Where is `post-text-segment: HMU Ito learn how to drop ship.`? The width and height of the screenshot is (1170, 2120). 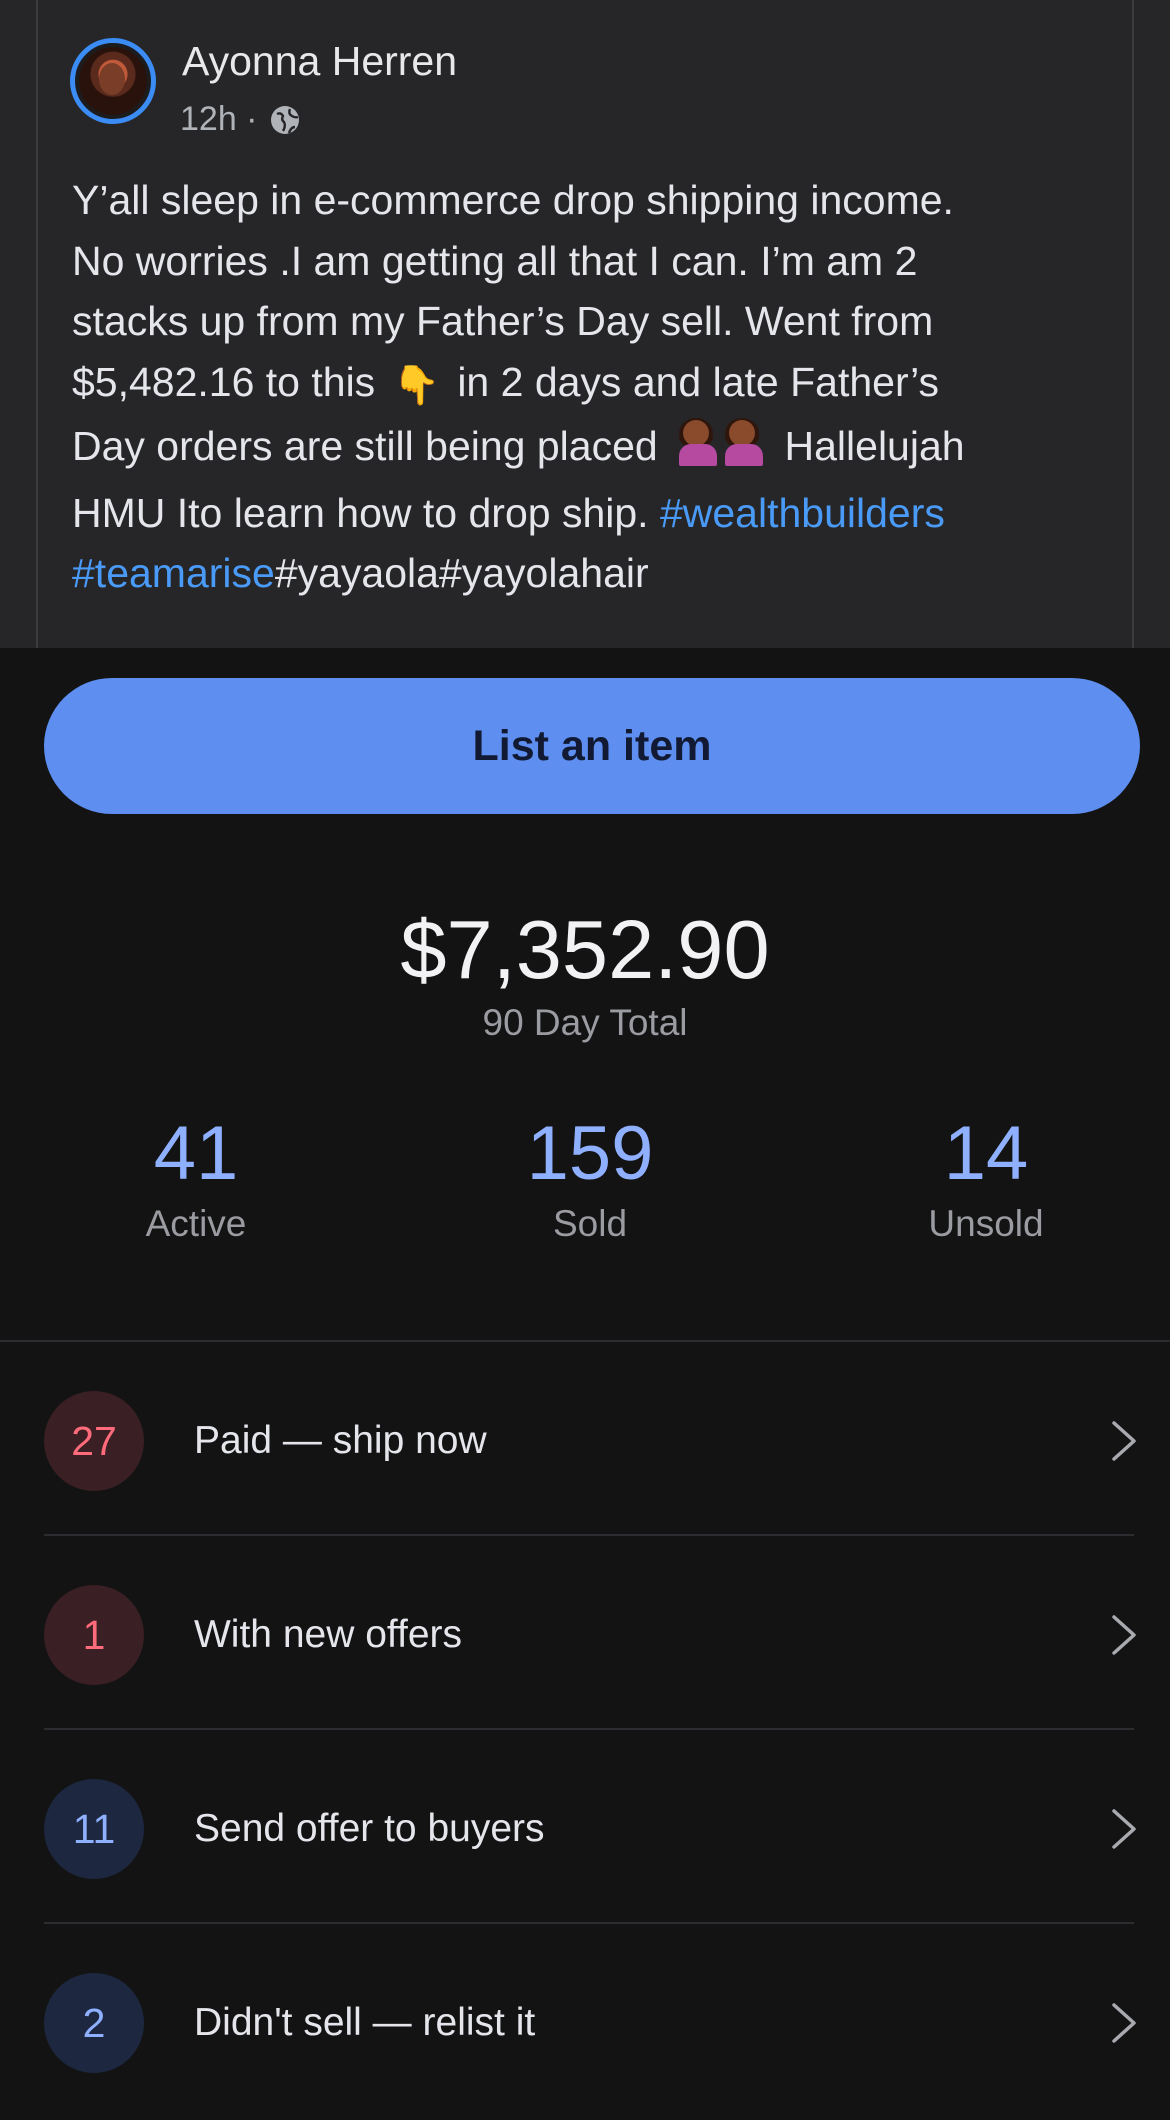
post-text-segment: HMU Ito learn how to drop ship. is located at coordinates (360, 512).